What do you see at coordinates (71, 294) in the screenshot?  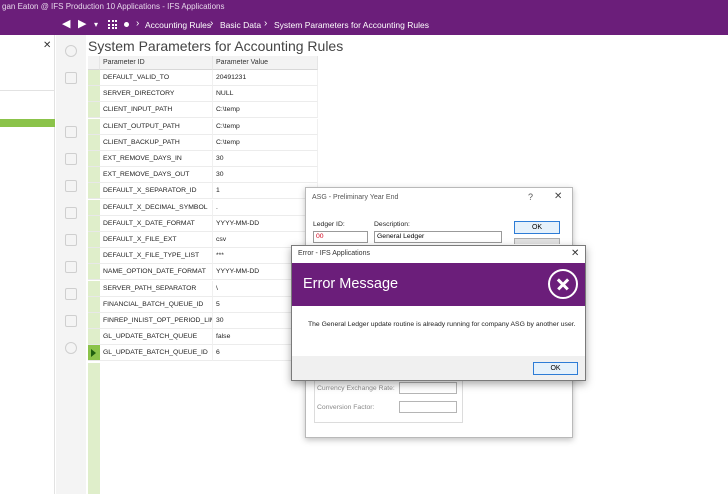 I see `attachment-icon` at bounding box center [71, 294].